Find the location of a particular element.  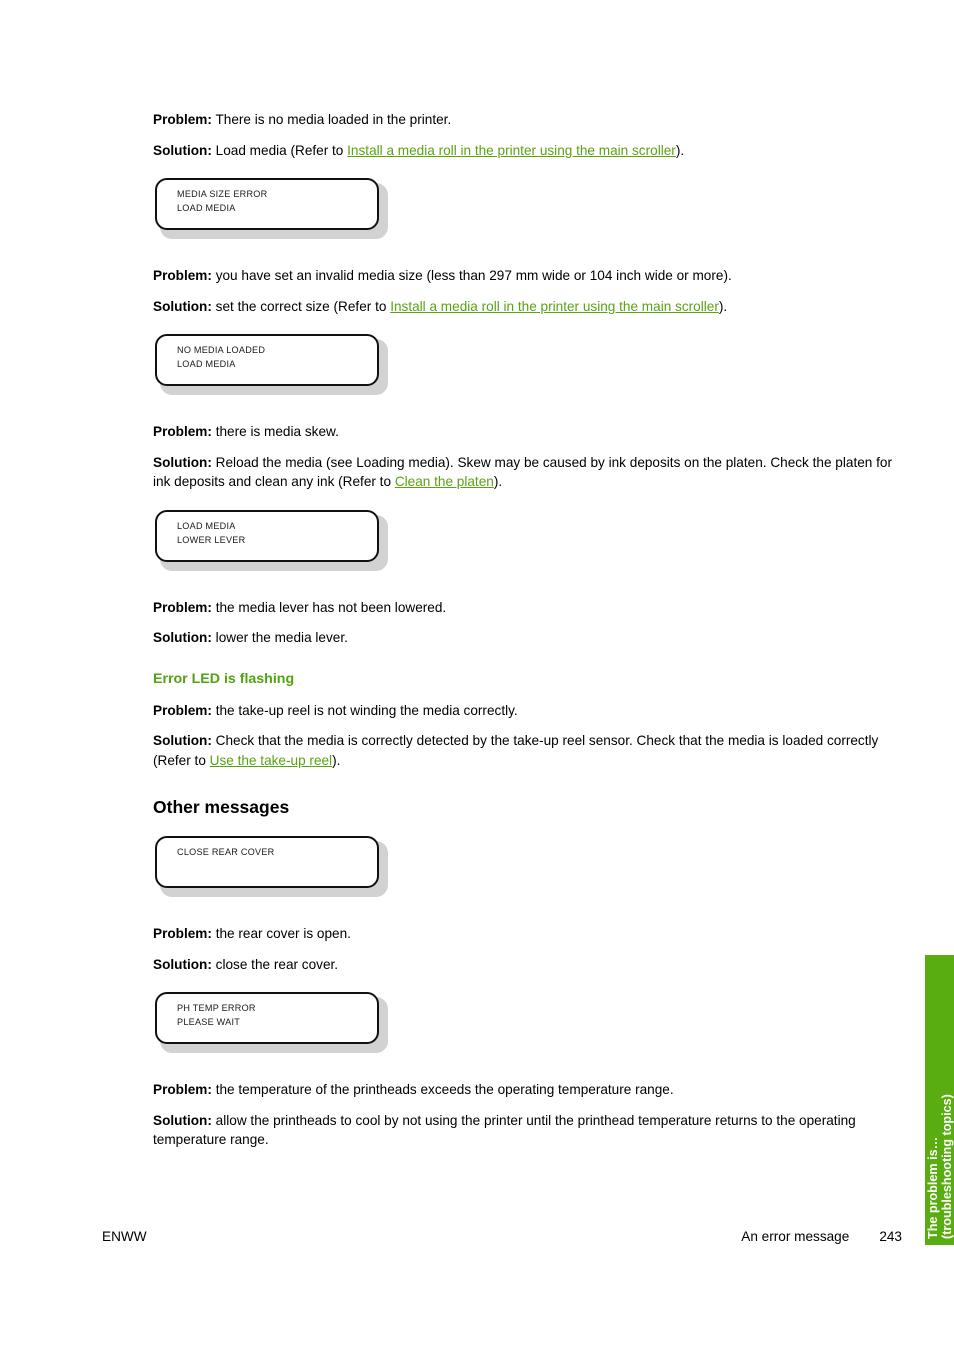

lcd-line-1: LOAD MEDIA is located at coordinates (206, 525).